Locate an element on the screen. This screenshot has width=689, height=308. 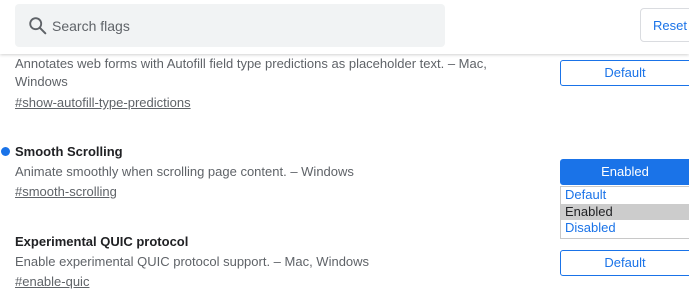
search-icon is located at coordinates (38, 26).